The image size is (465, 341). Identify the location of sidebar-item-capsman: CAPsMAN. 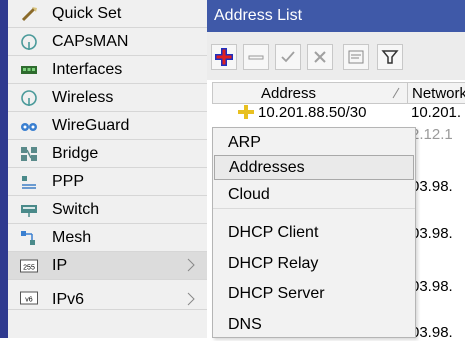
(107, 42).